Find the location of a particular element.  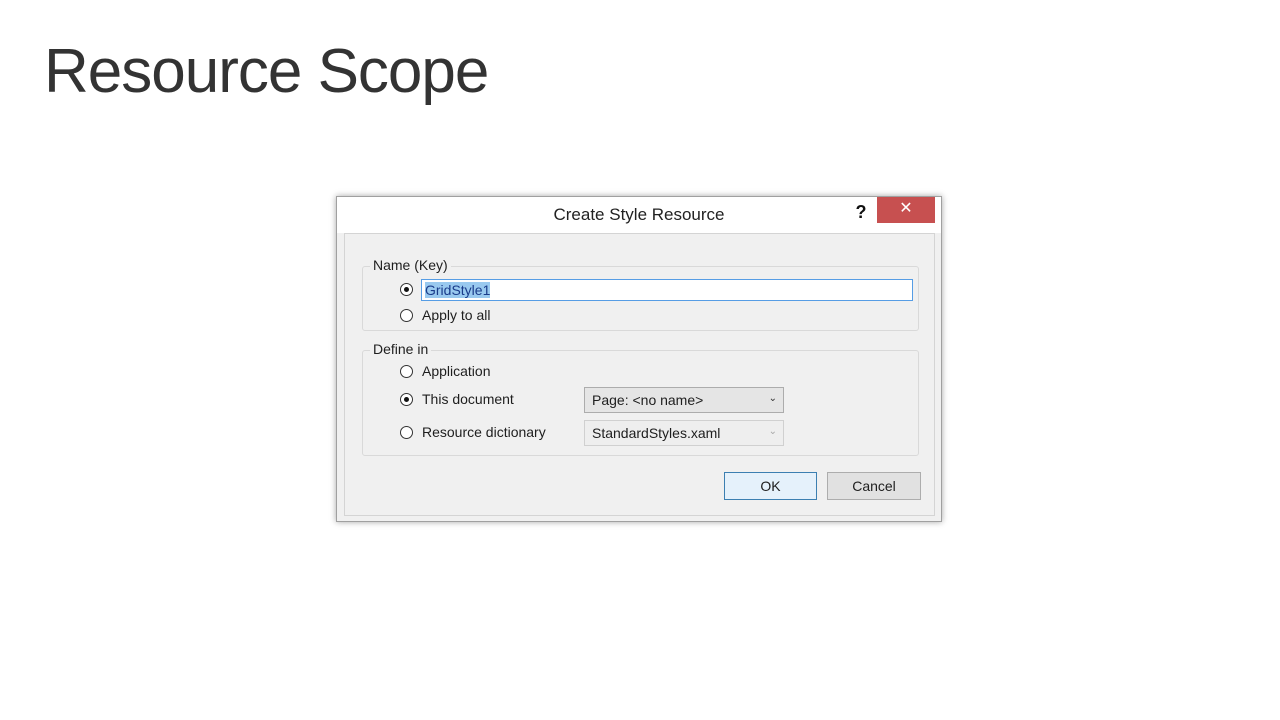

this-document-dropdown-value: Page: <no name> is located at coordinates (648, 400).